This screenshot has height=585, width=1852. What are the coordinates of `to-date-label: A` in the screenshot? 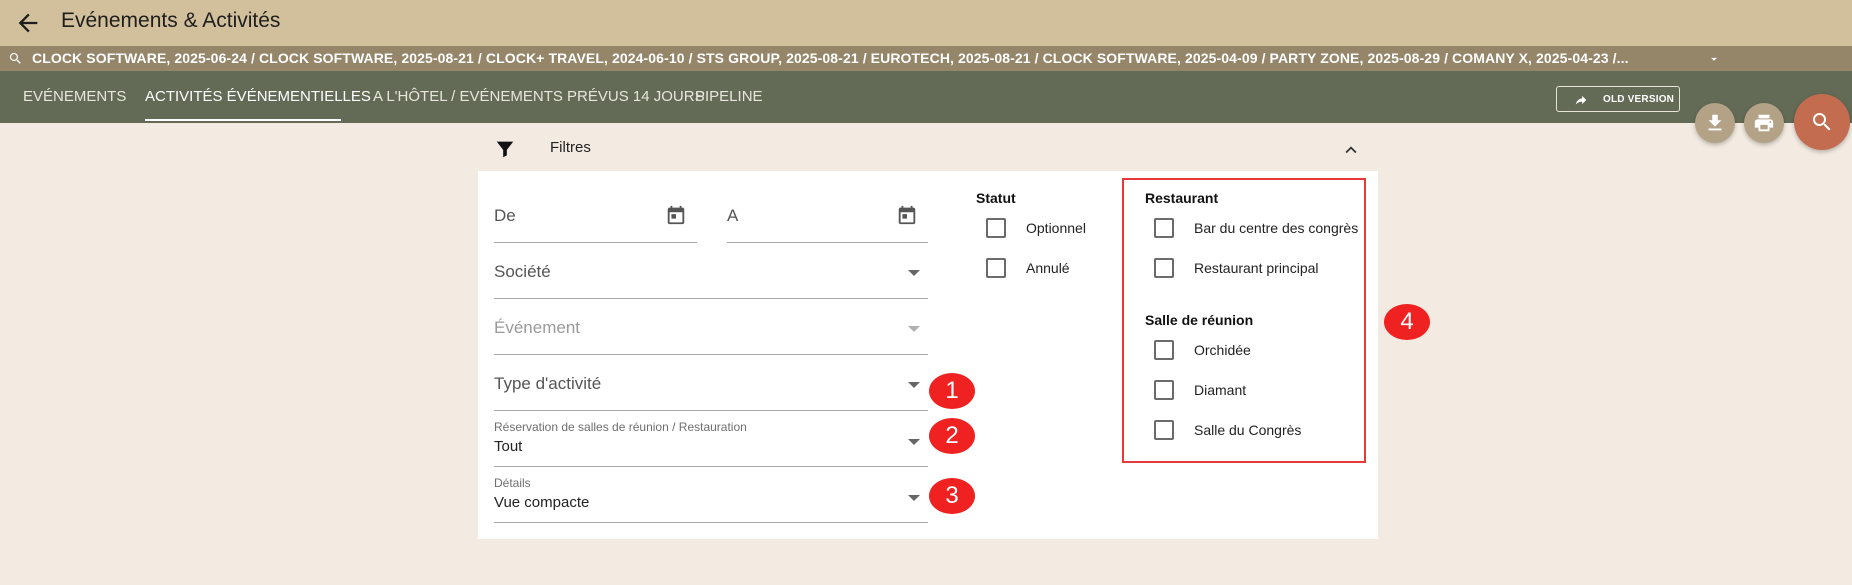 It's located at (733, 215).